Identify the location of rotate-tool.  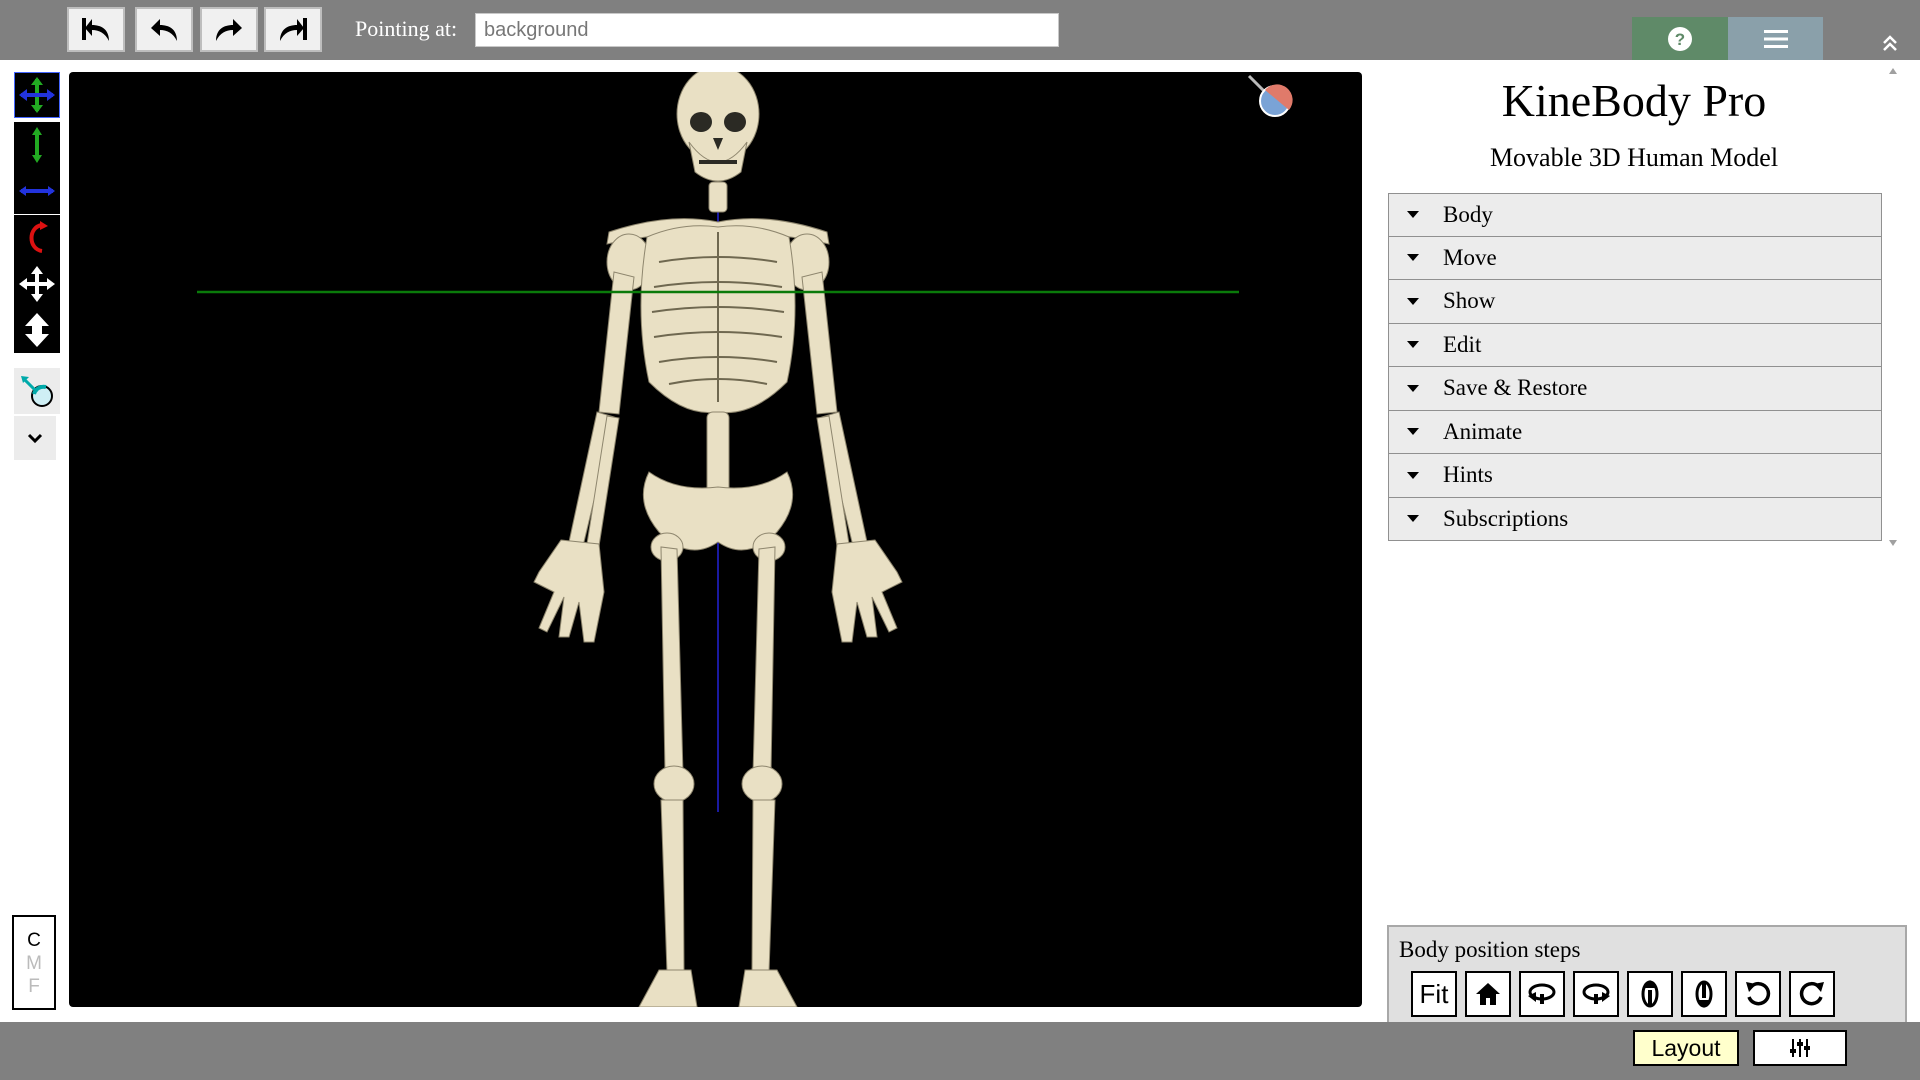
(37, 238).